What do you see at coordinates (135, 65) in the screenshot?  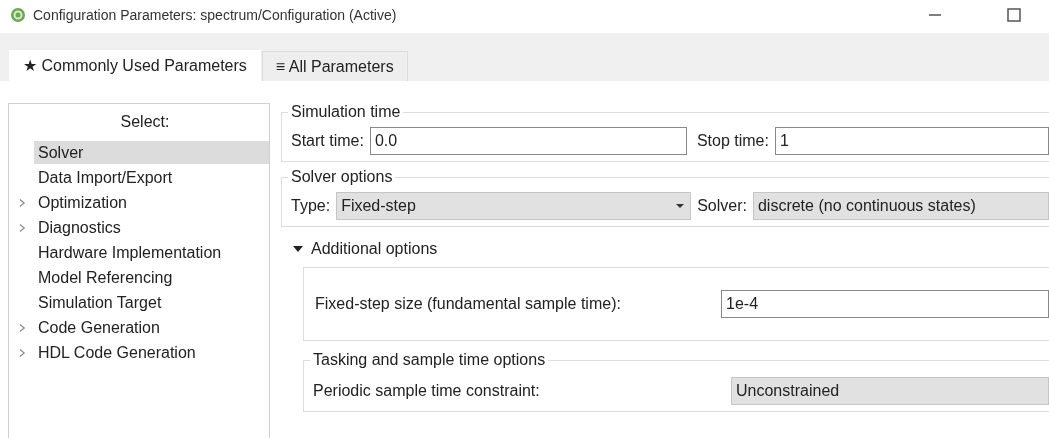 I see `tab: ★ Commonly Used Parameters` at bounding box center [135, 65].